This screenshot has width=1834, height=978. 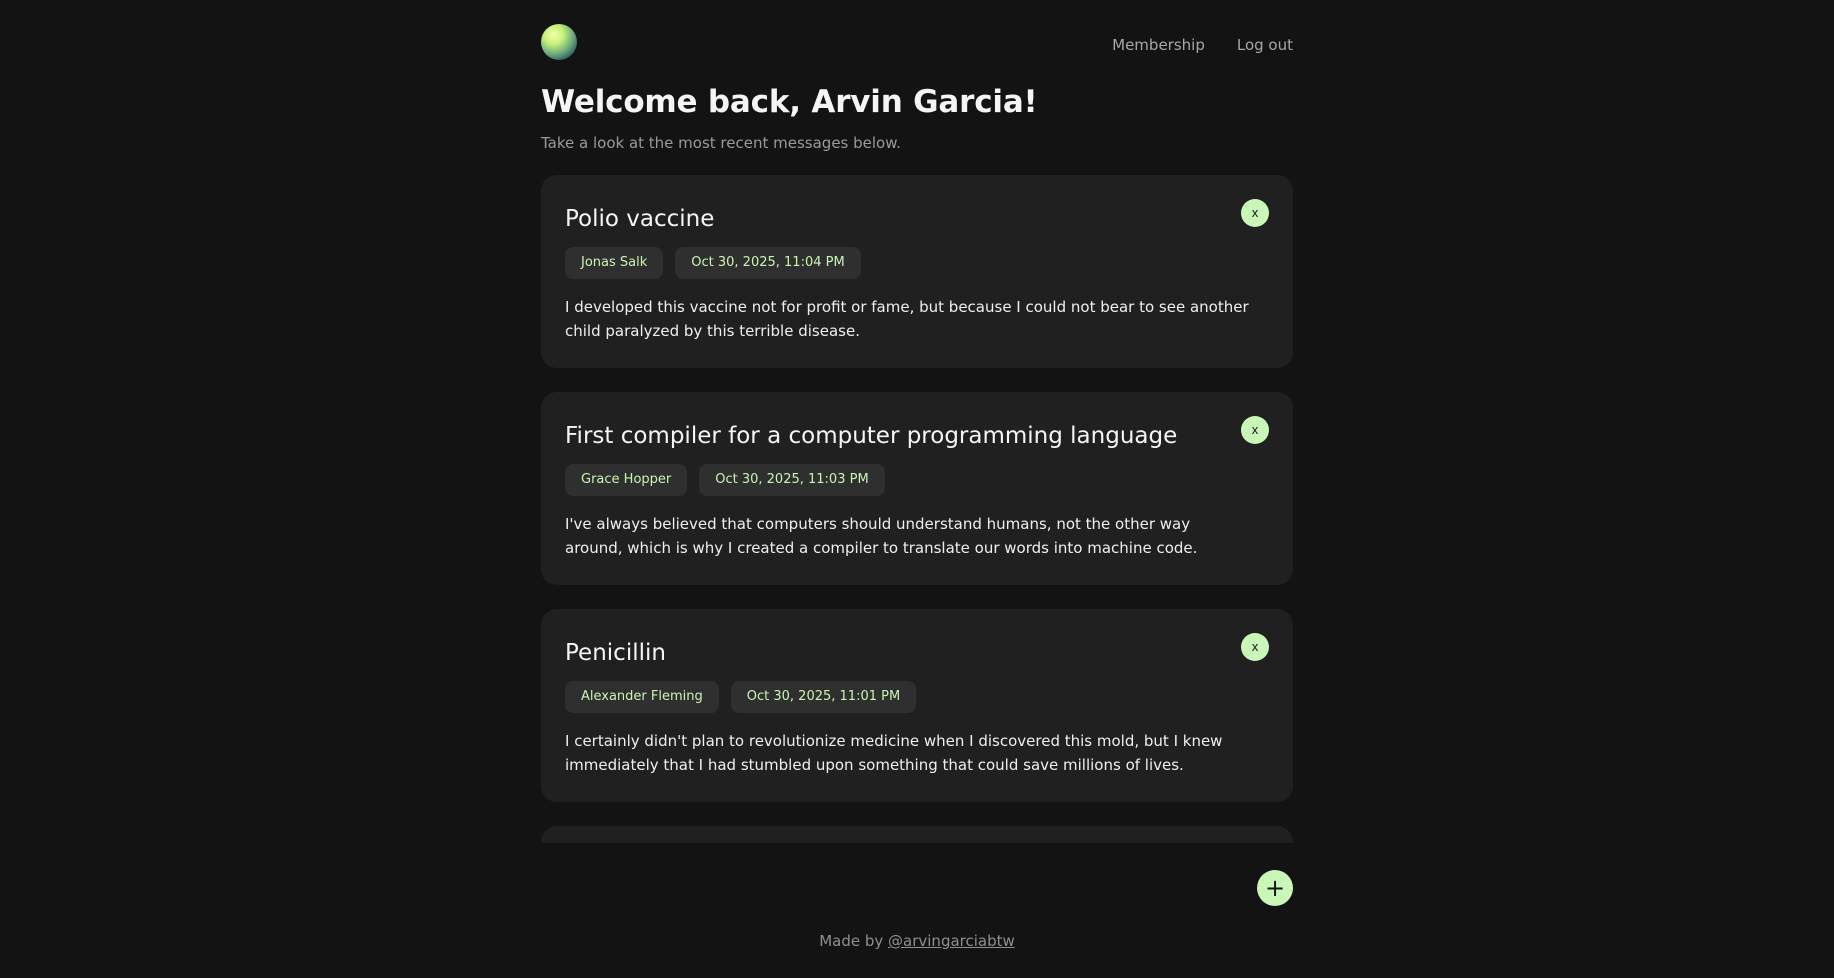 What do you see at coordinates (917, 43) in the screenshot?
I see `top-bar: Membership Log out` at bounding box center [917, 43].